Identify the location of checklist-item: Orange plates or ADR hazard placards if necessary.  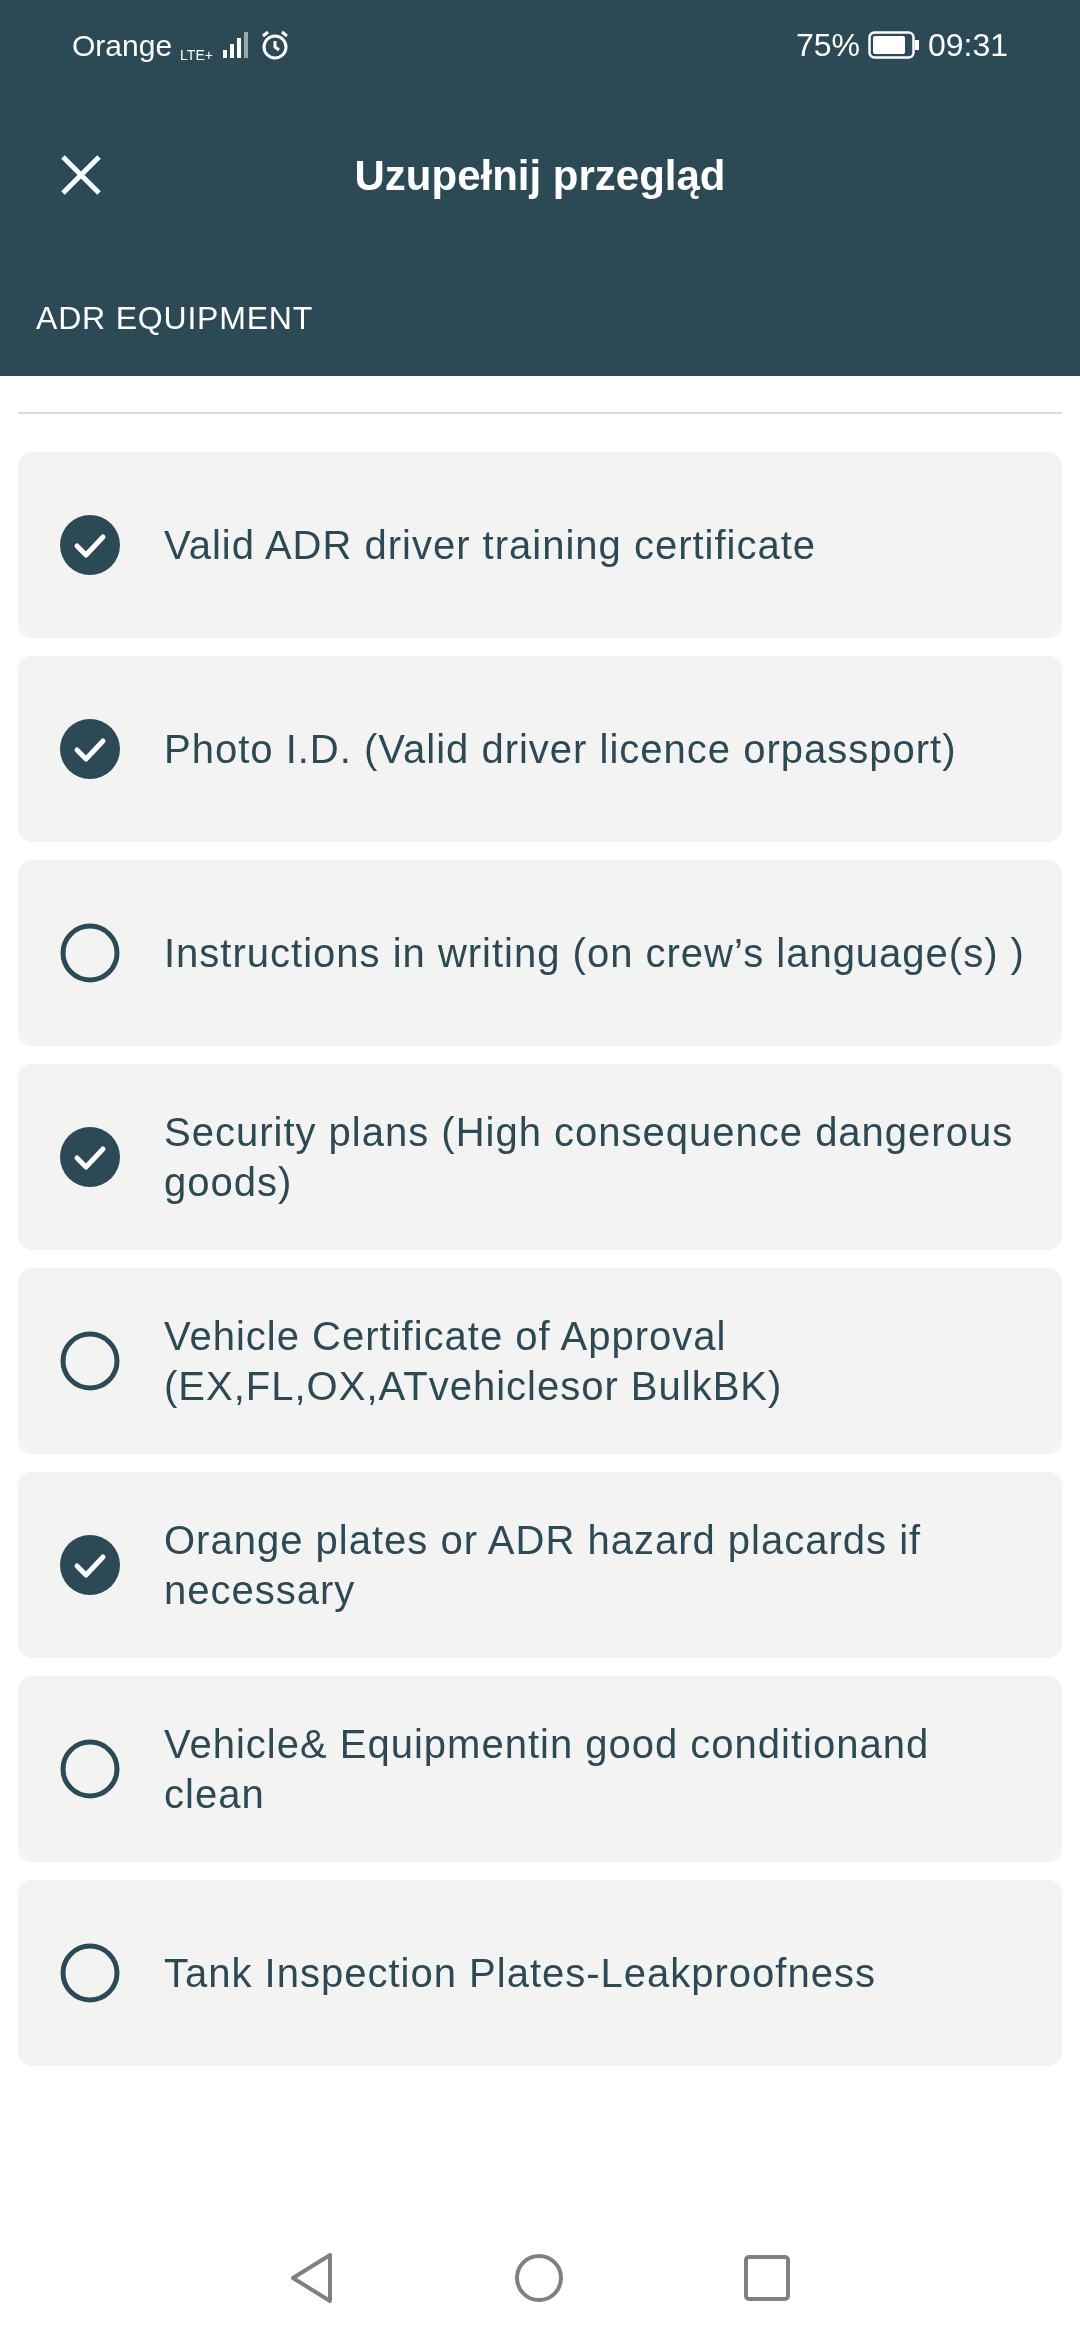
(540, 1565).